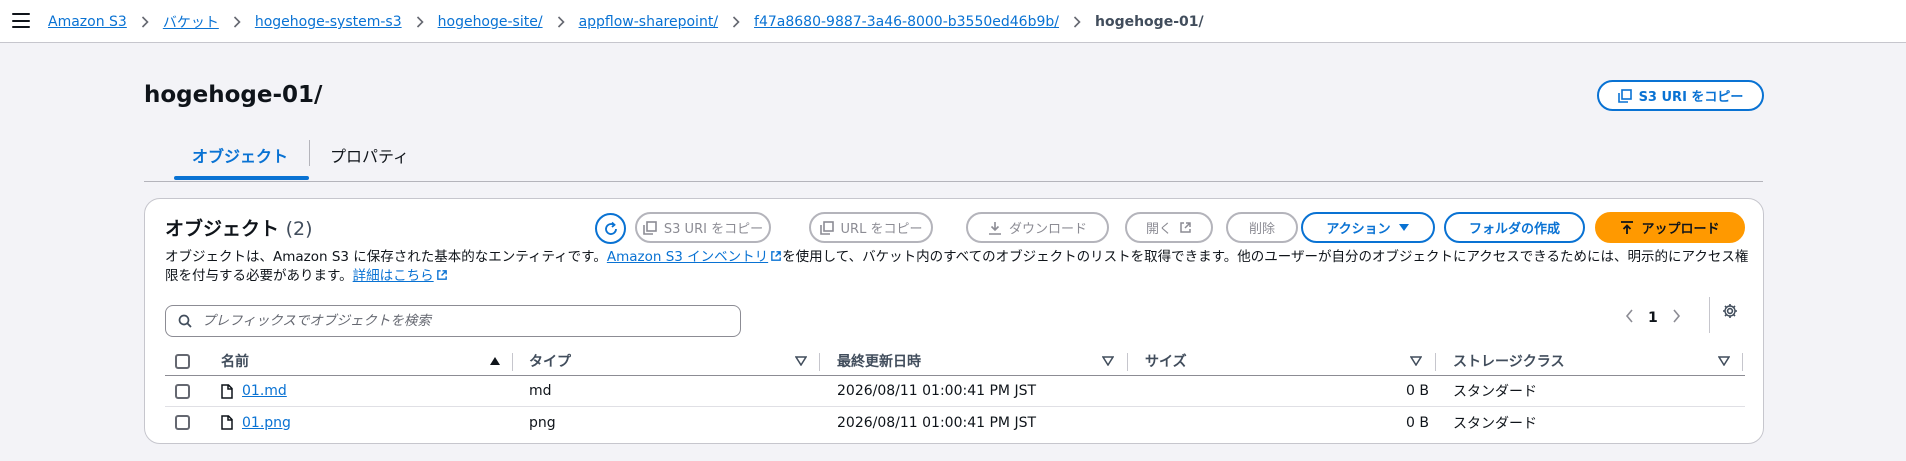 The image size is (1906, 461). I want to click on learn-more-link-text: 詳細はこちら, so click(393, 276).